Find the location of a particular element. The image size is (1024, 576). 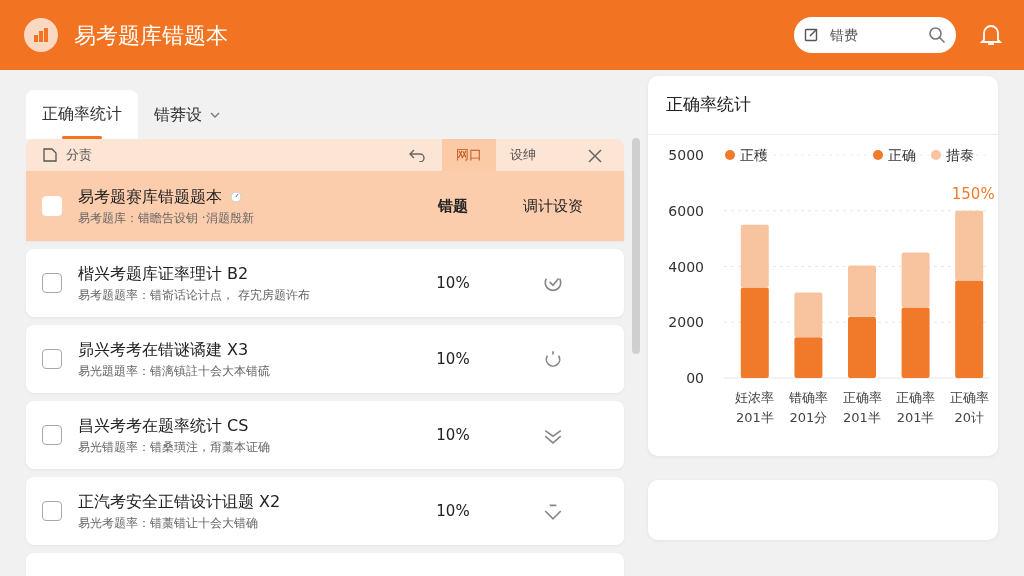

row-title: 昌兴考考在题率统计 CS is located at coordinates (163, 426).